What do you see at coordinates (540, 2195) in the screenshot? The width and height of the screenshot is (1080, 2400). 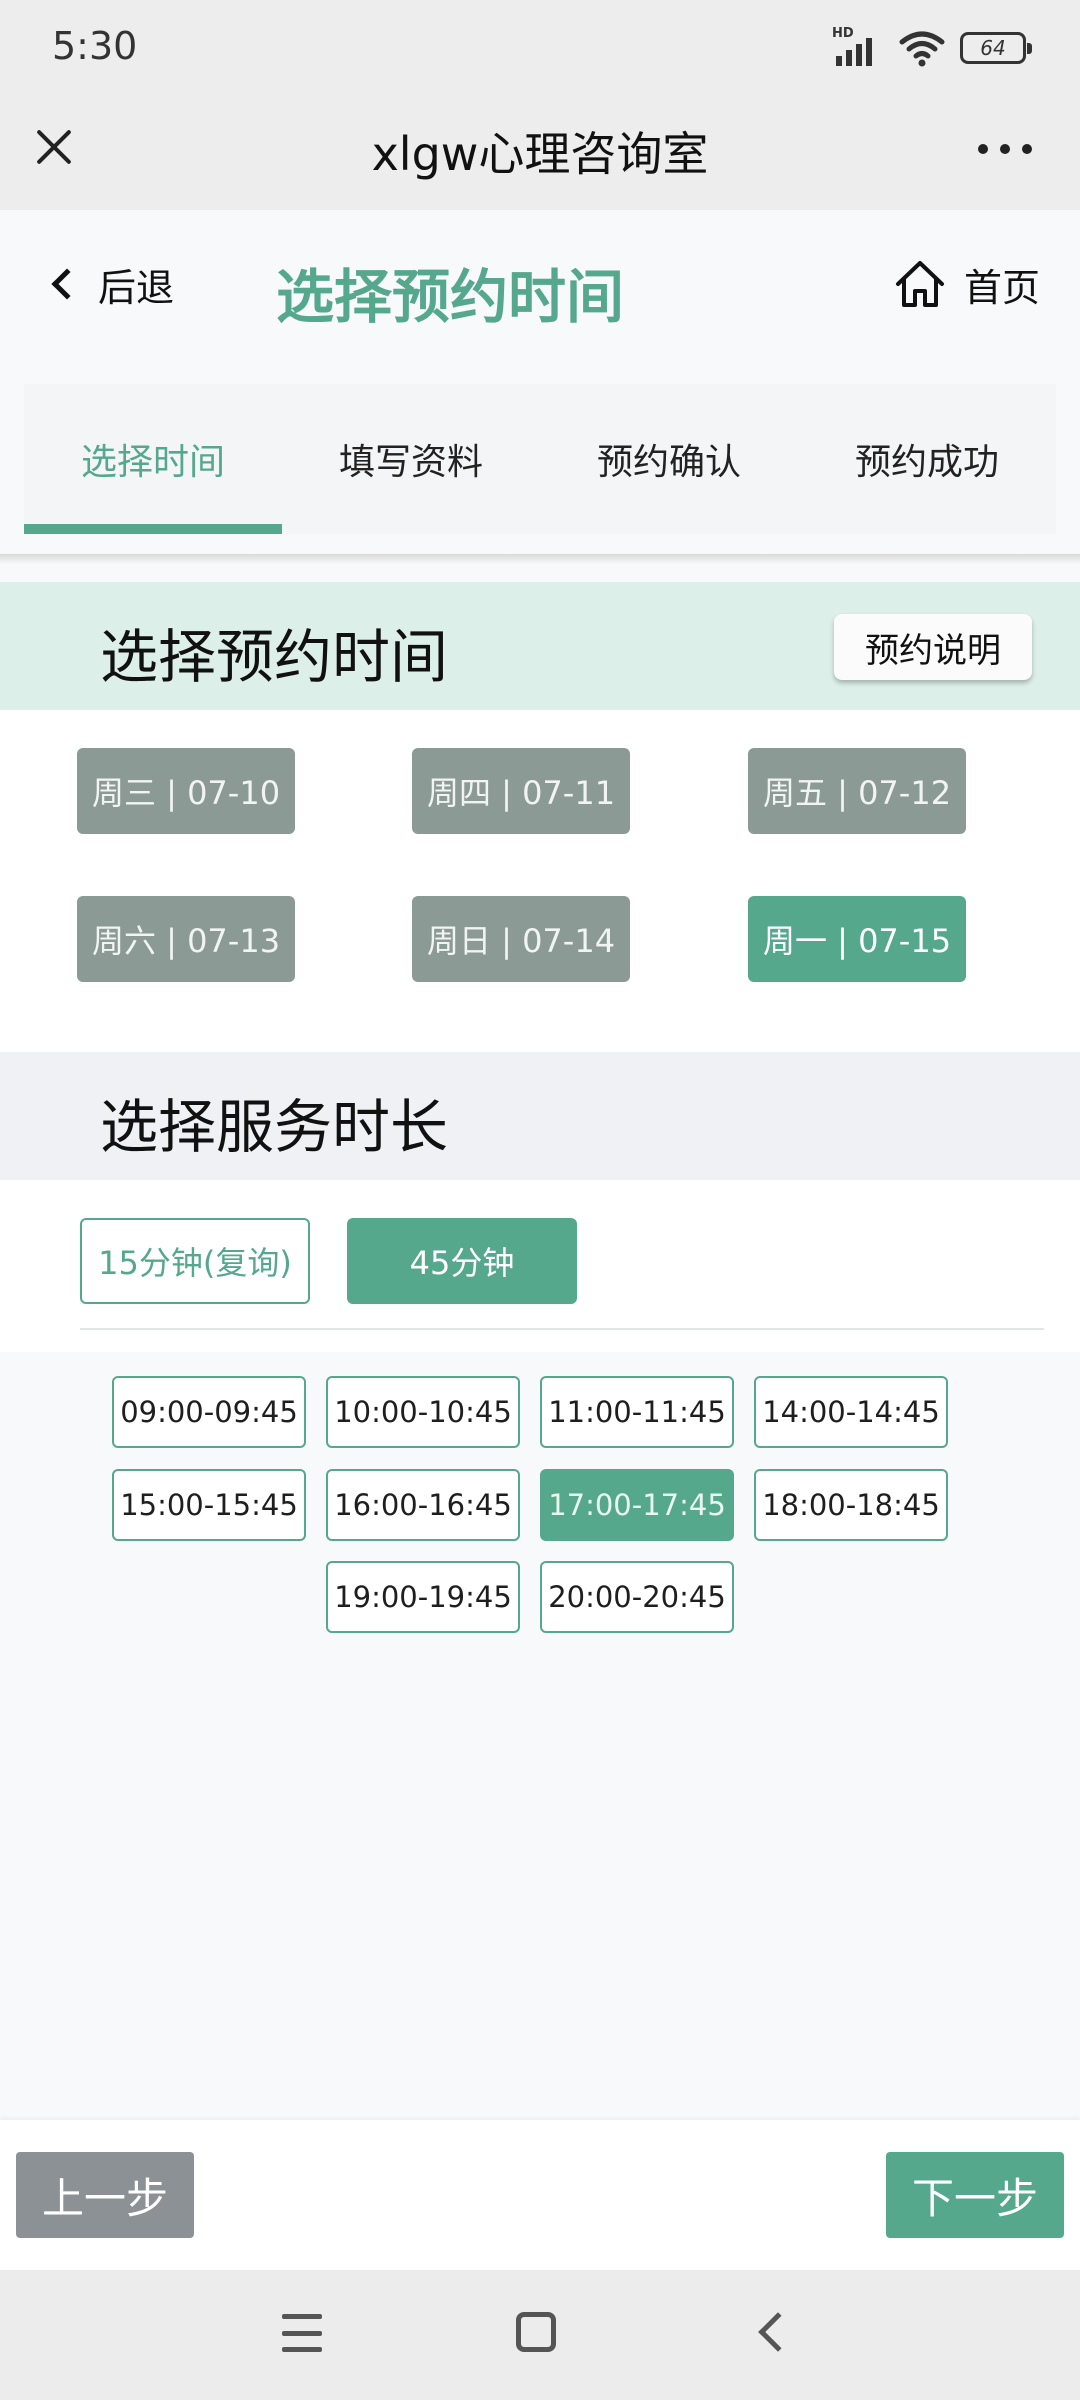 I see `bottom-action-bar: 上一步 下一步` at bounding box center [540, 2195].